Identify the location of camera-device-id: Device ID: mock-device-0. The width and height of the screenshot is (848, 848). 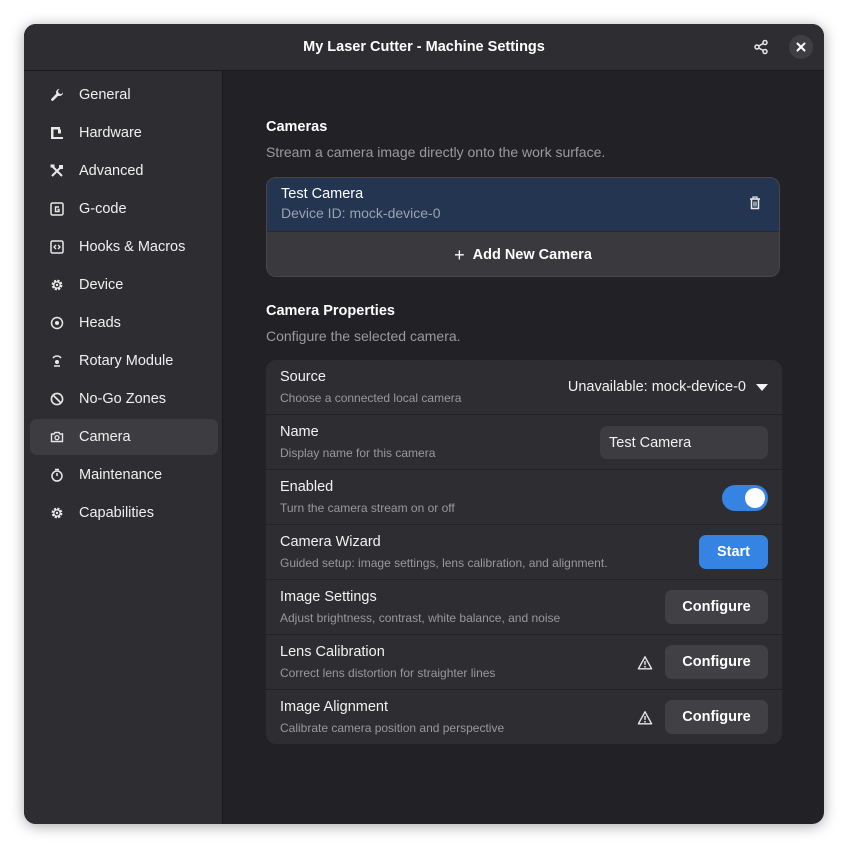
(361, 213).